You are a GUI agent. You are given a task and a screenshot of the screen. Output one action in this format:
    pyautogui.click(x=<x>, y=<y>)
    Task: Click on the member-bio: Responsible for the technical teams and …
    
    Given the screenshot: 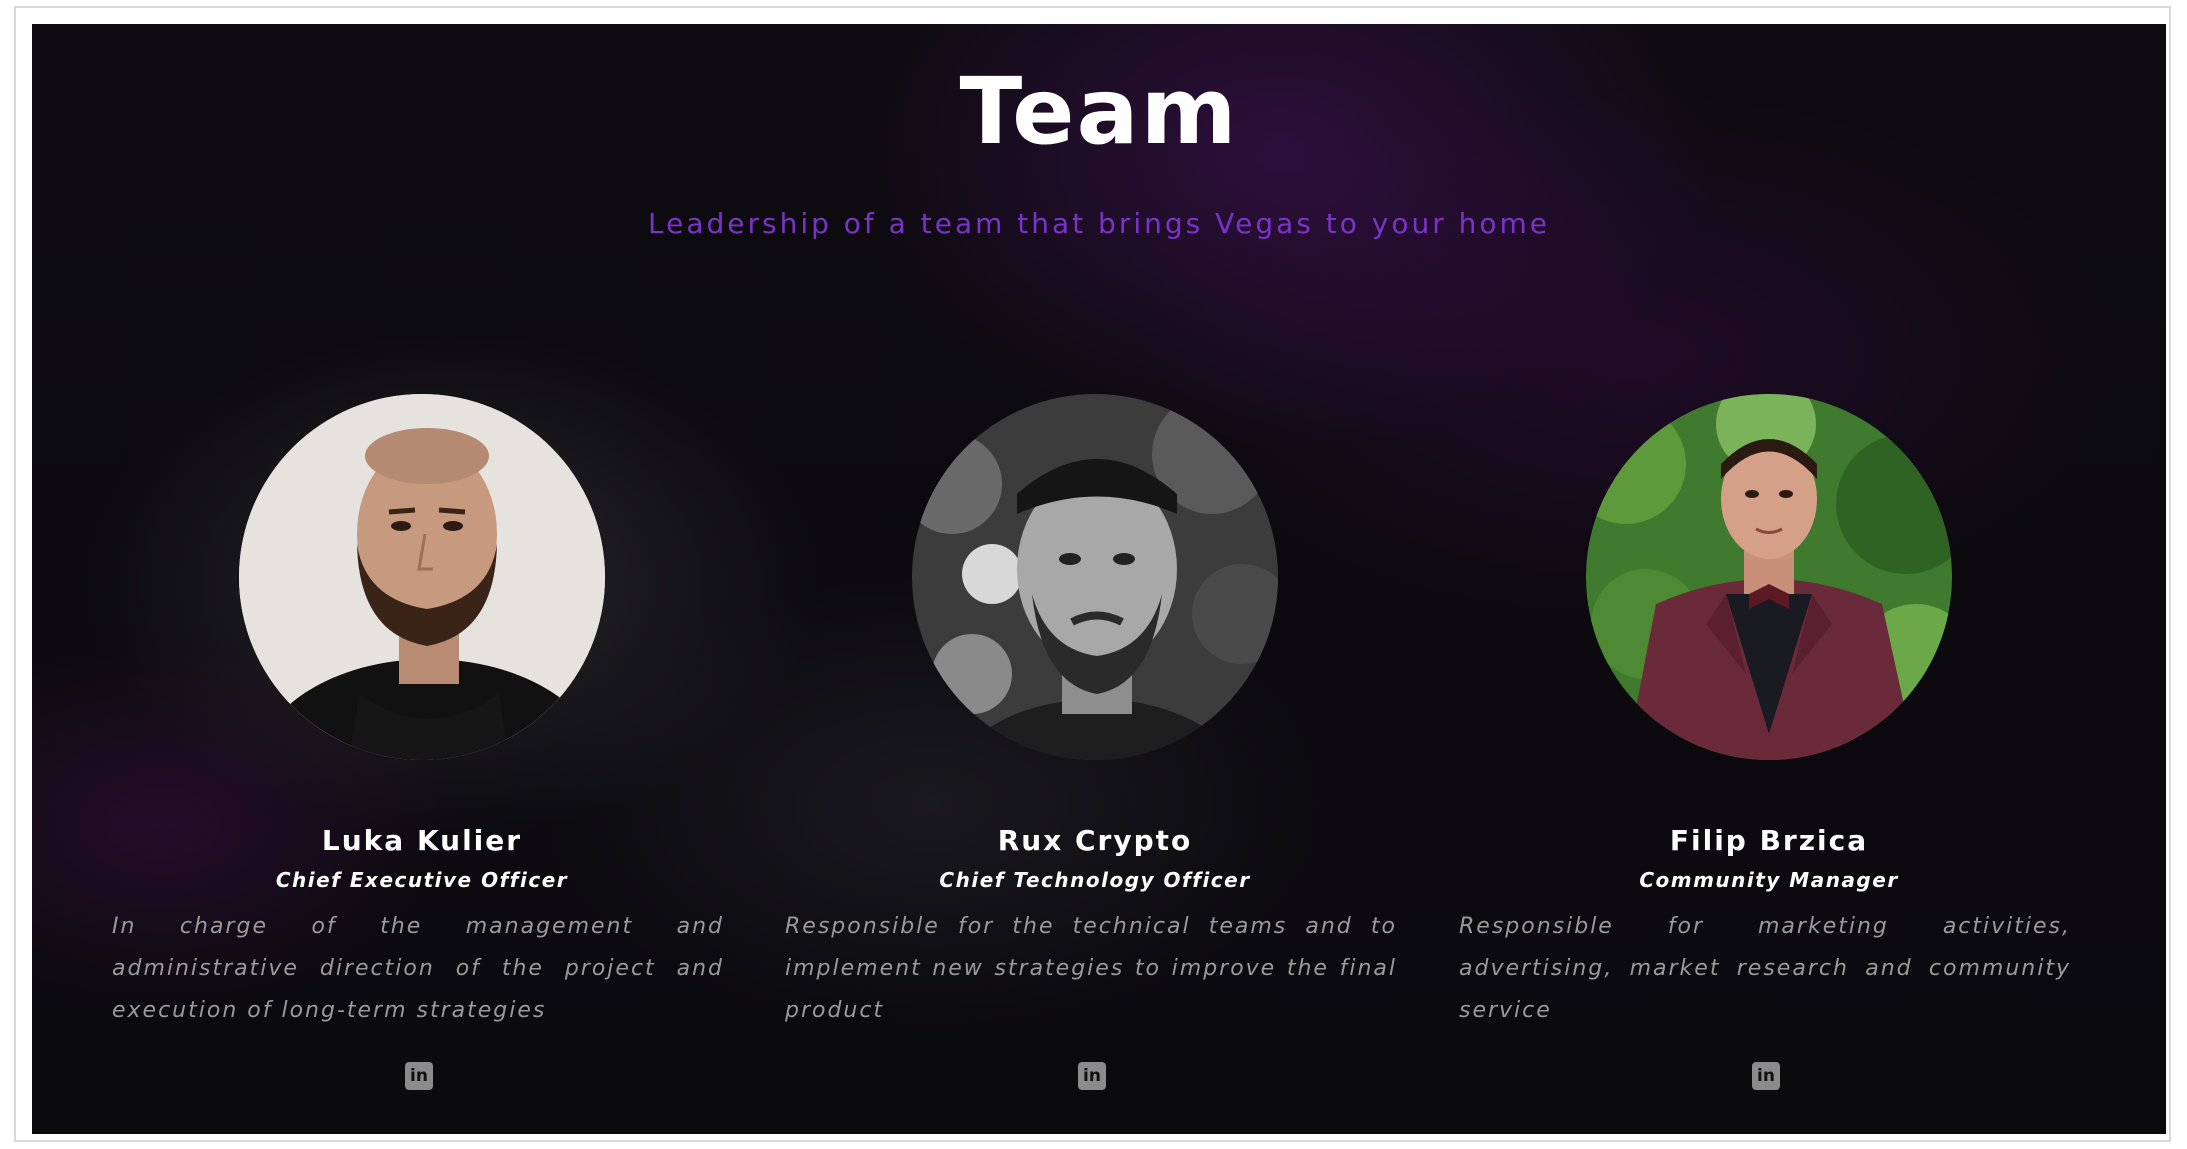 What is the action you would take?
    pyautogui.click(x=1091, y=968)
    